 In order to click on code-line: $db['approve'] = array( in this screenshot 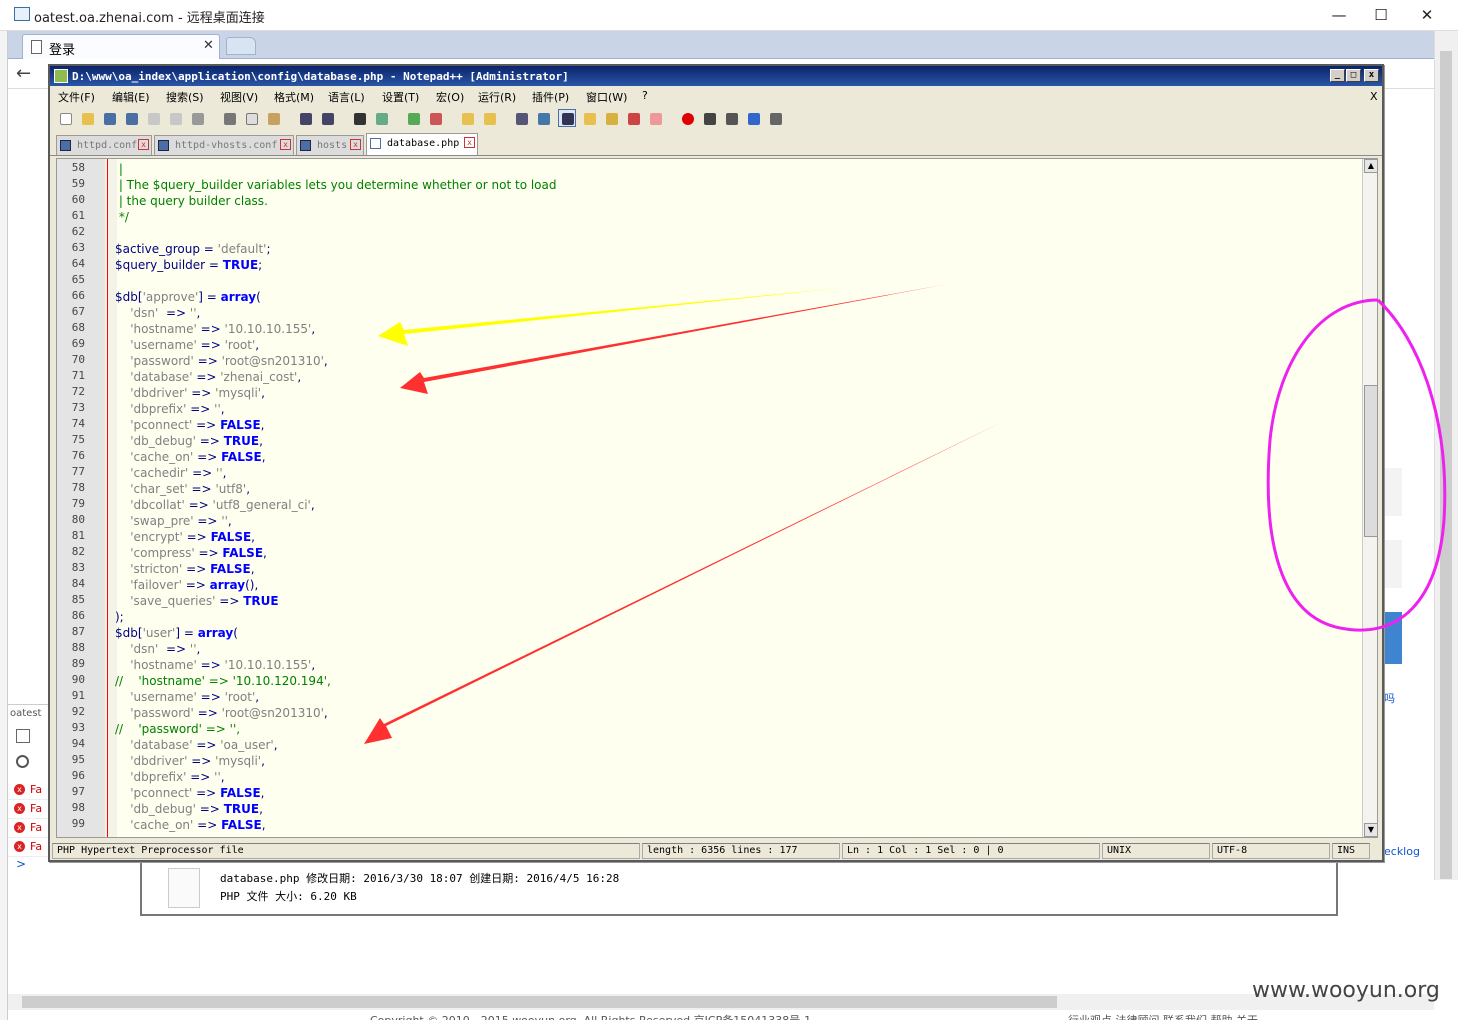, I will do `click(188, 297)`.